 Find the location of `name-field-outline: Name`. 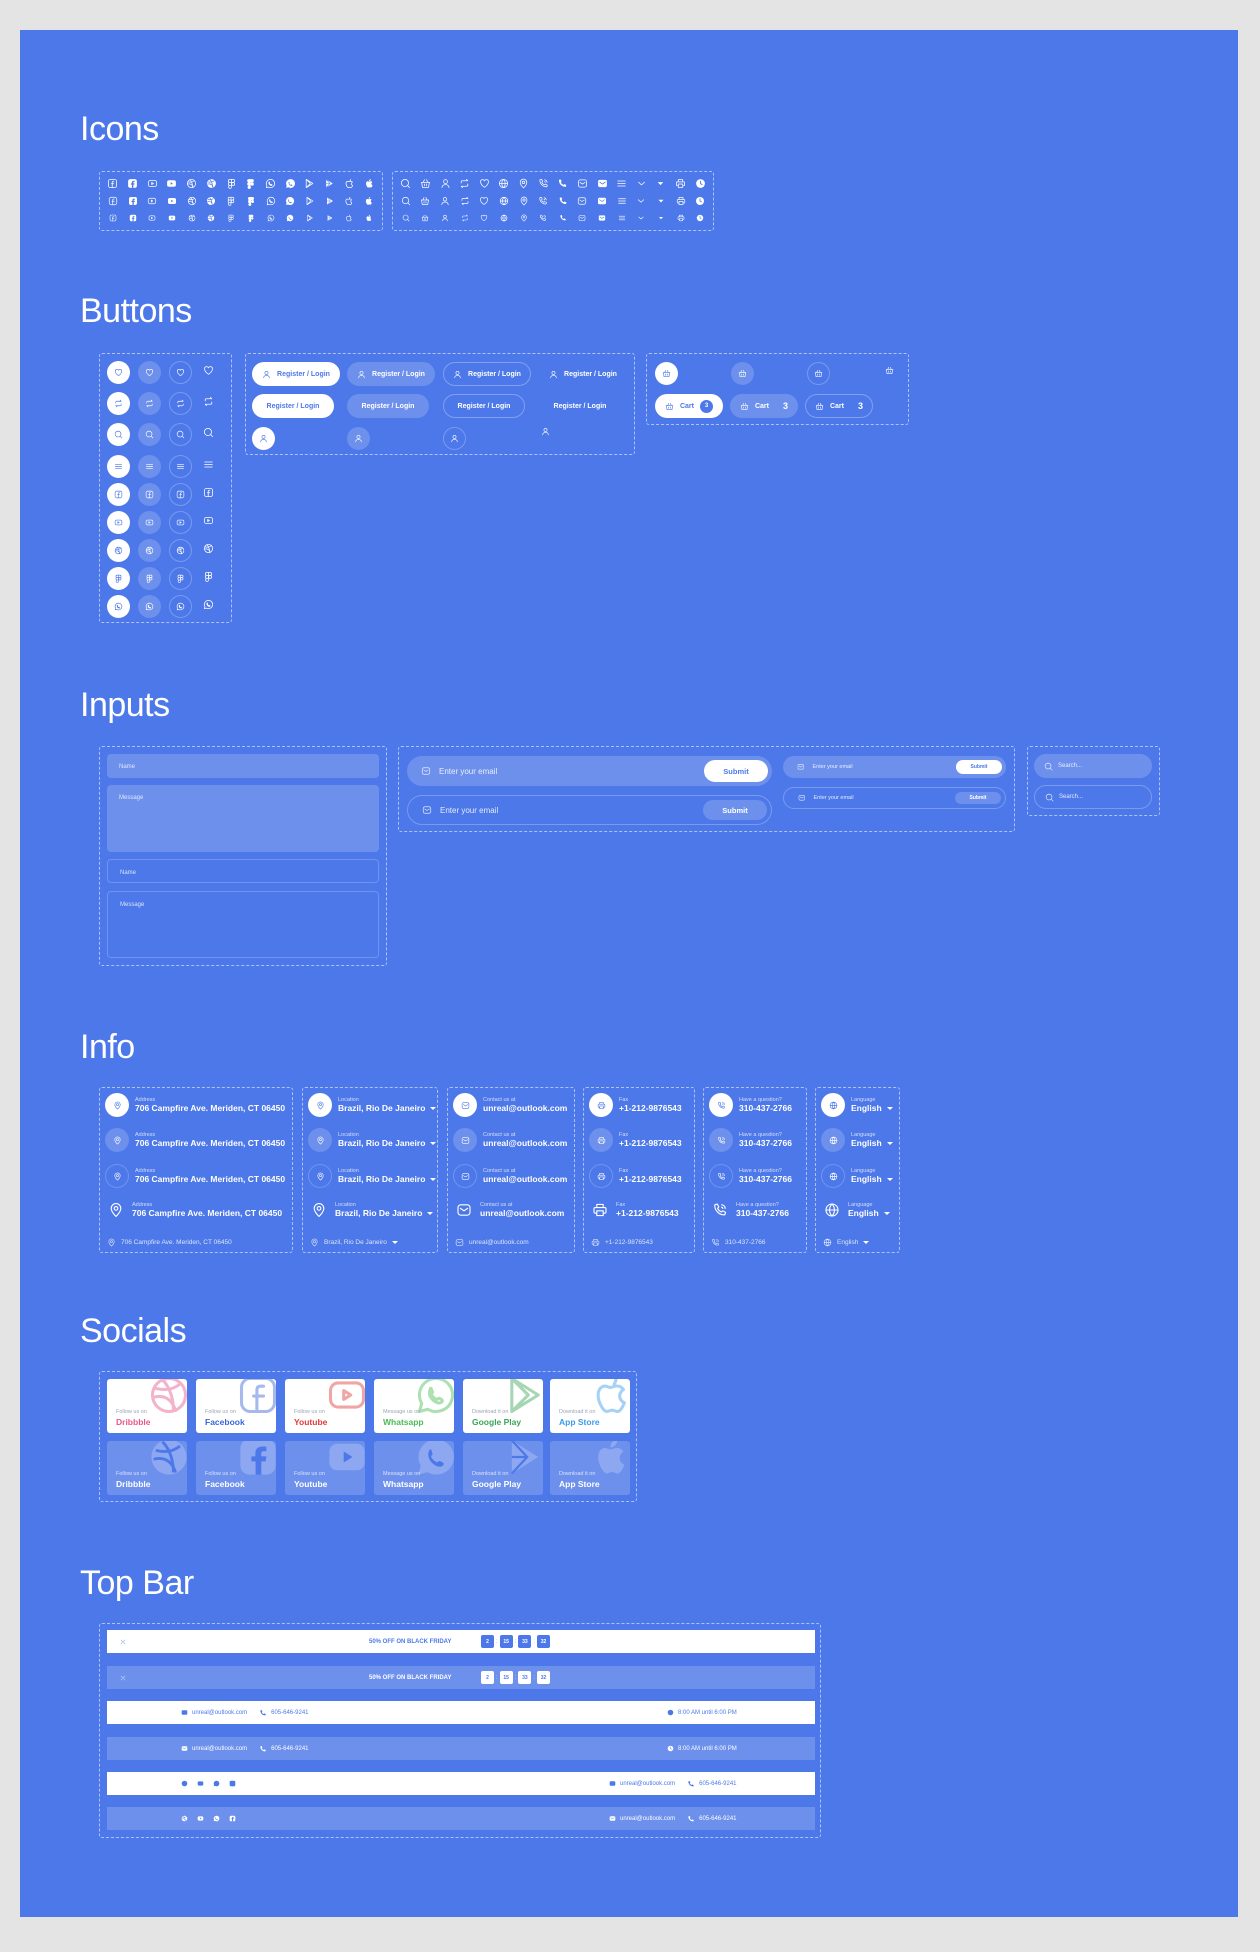

name-field-outline: Name is located at coordinates (243, 871).